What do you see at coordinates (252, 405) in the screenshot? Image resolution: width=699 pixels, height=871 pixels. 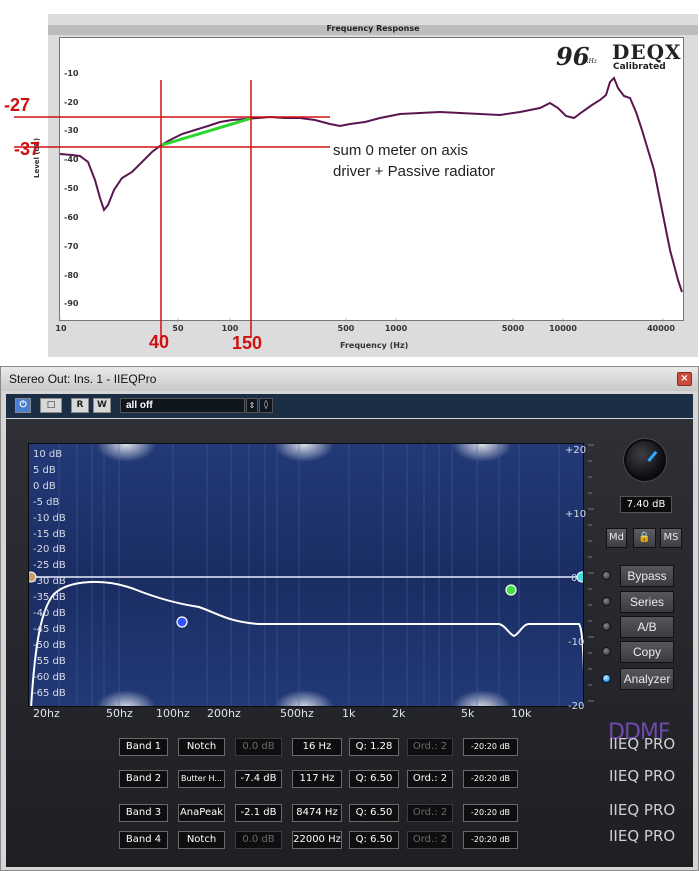 I see `preset-spin-icon: ⇕` at bounding box center [252, 405].